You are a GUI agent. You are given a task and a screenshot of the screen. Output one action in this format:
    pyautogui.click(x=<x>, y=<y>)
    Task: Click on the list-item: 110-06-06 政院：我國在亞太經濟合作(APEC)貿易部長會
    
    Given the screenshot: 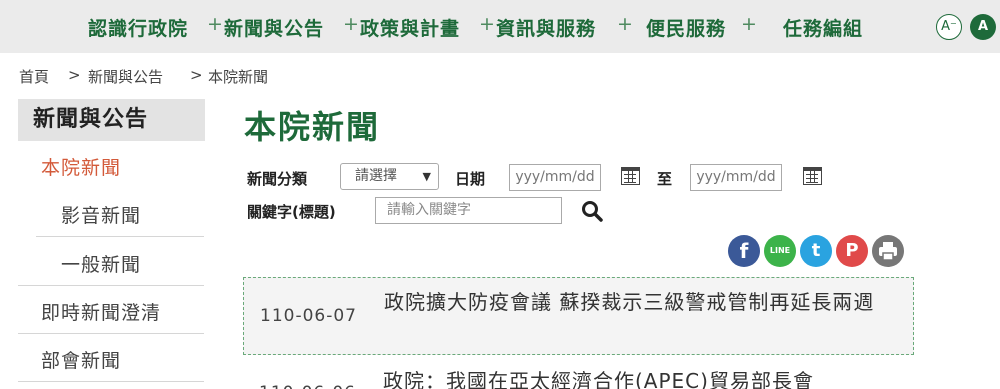 What is the action you would take?
    pyautogui.click(x=578, y=375)
    